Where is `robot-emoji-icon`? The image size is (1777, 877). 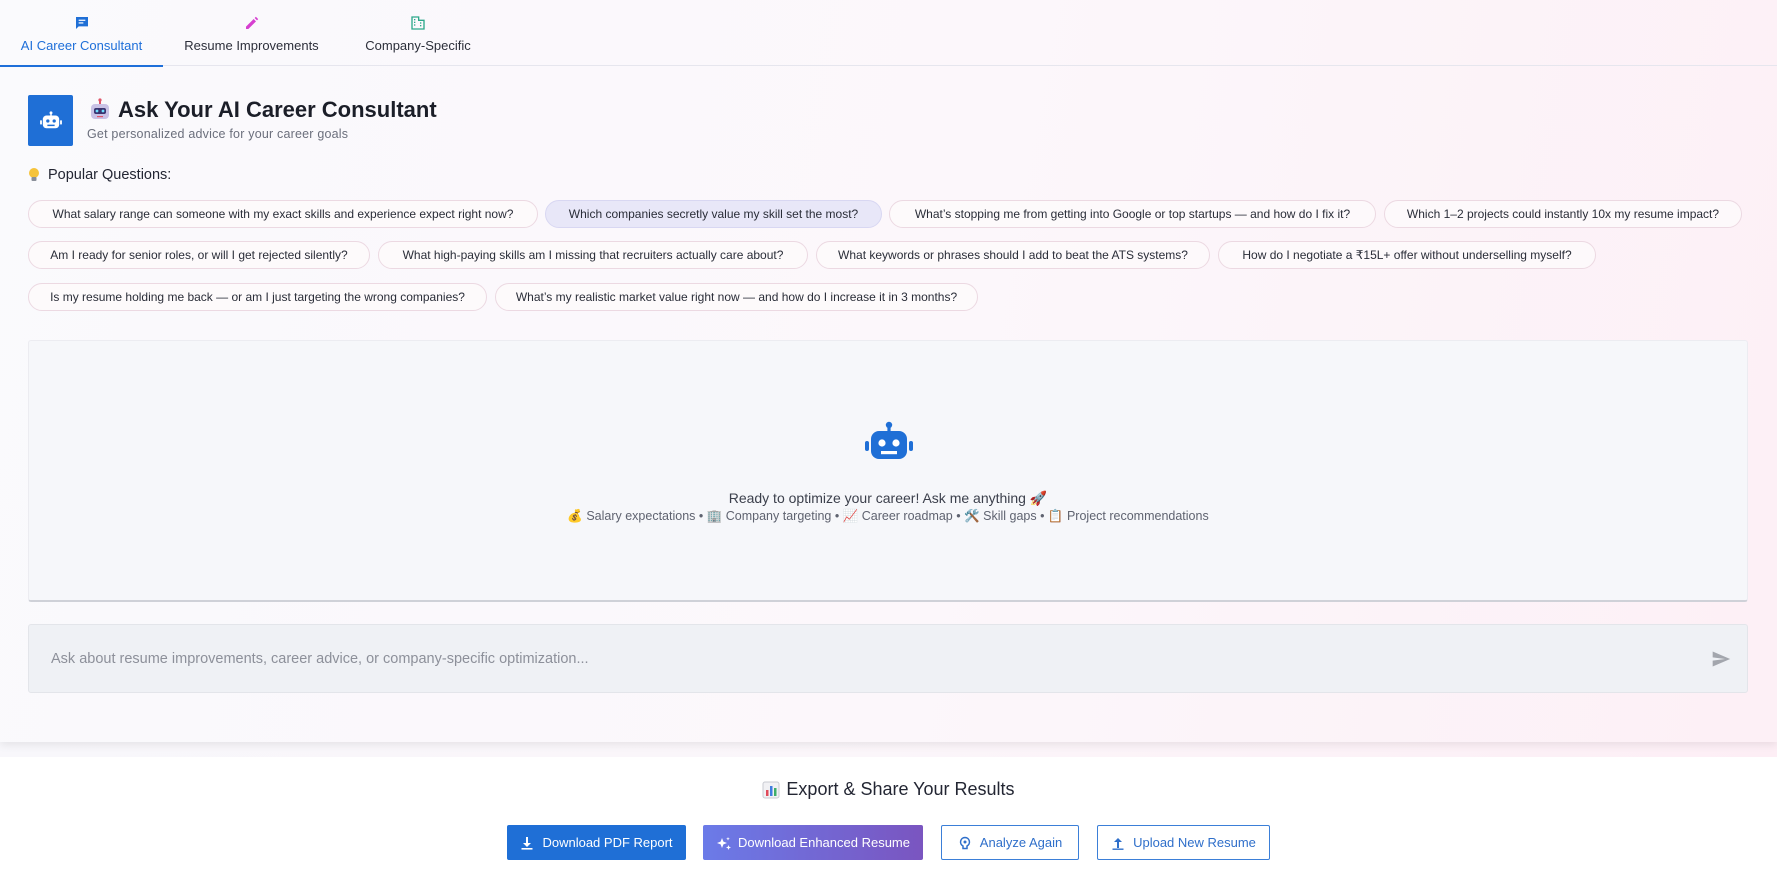 robot-emoji-icon is located at coordinates (100, 110).